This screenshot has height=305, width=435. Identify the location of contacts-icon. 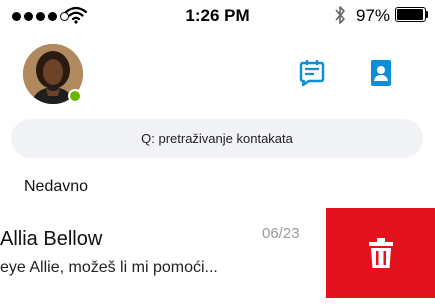
(381, 73).